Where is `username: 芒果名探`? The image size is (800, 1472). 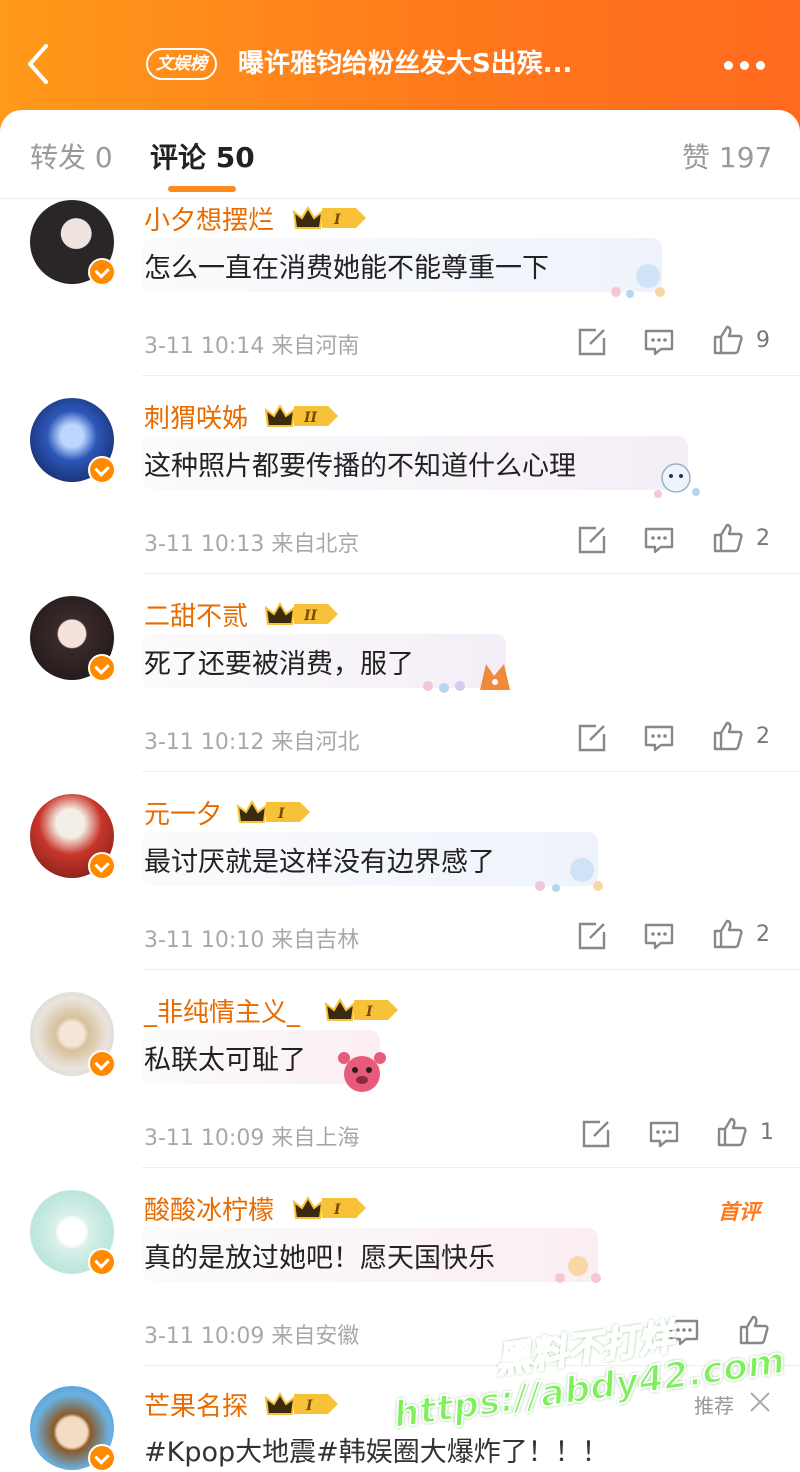 username: 芒果名探 is located at coordinates (196, 1404).